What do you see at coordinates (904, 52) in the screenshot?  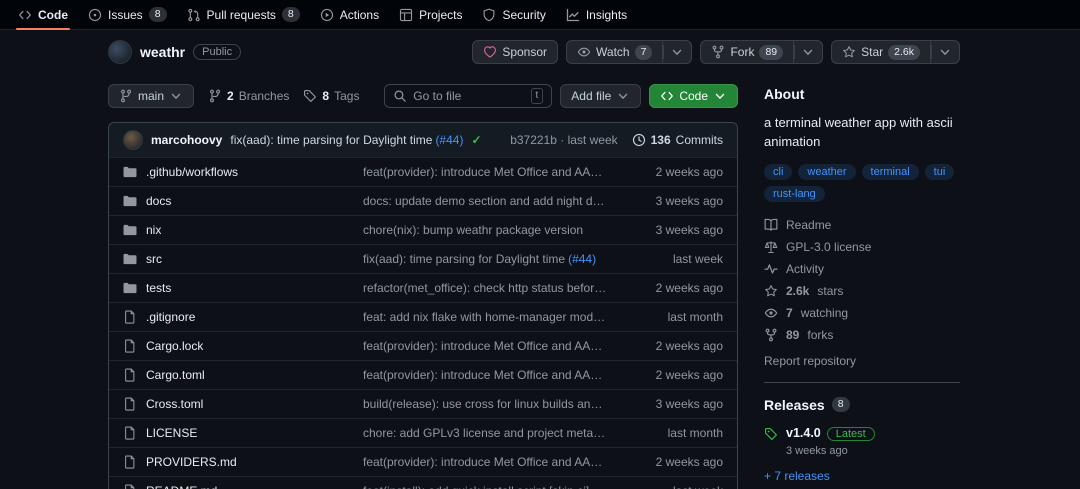 I see `star-count-badge: 2.6k` at bounding box center [904, 52].